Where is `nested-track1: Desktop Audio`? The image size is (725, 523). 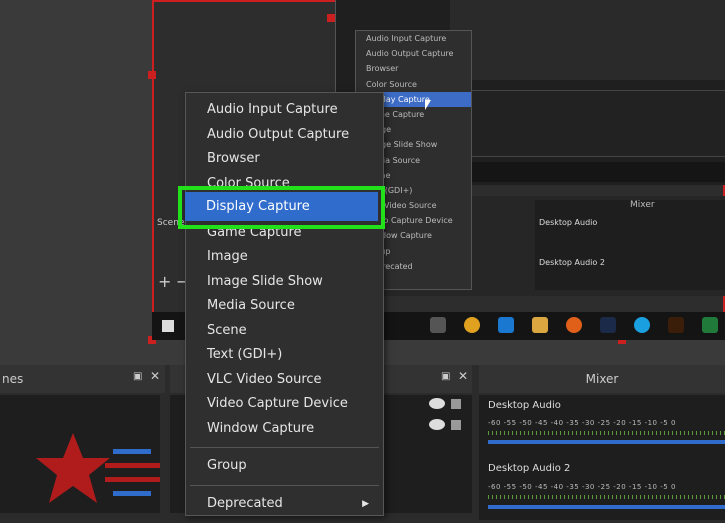
nested-track1: Desktop Audio is located at coordinates (568, 222).